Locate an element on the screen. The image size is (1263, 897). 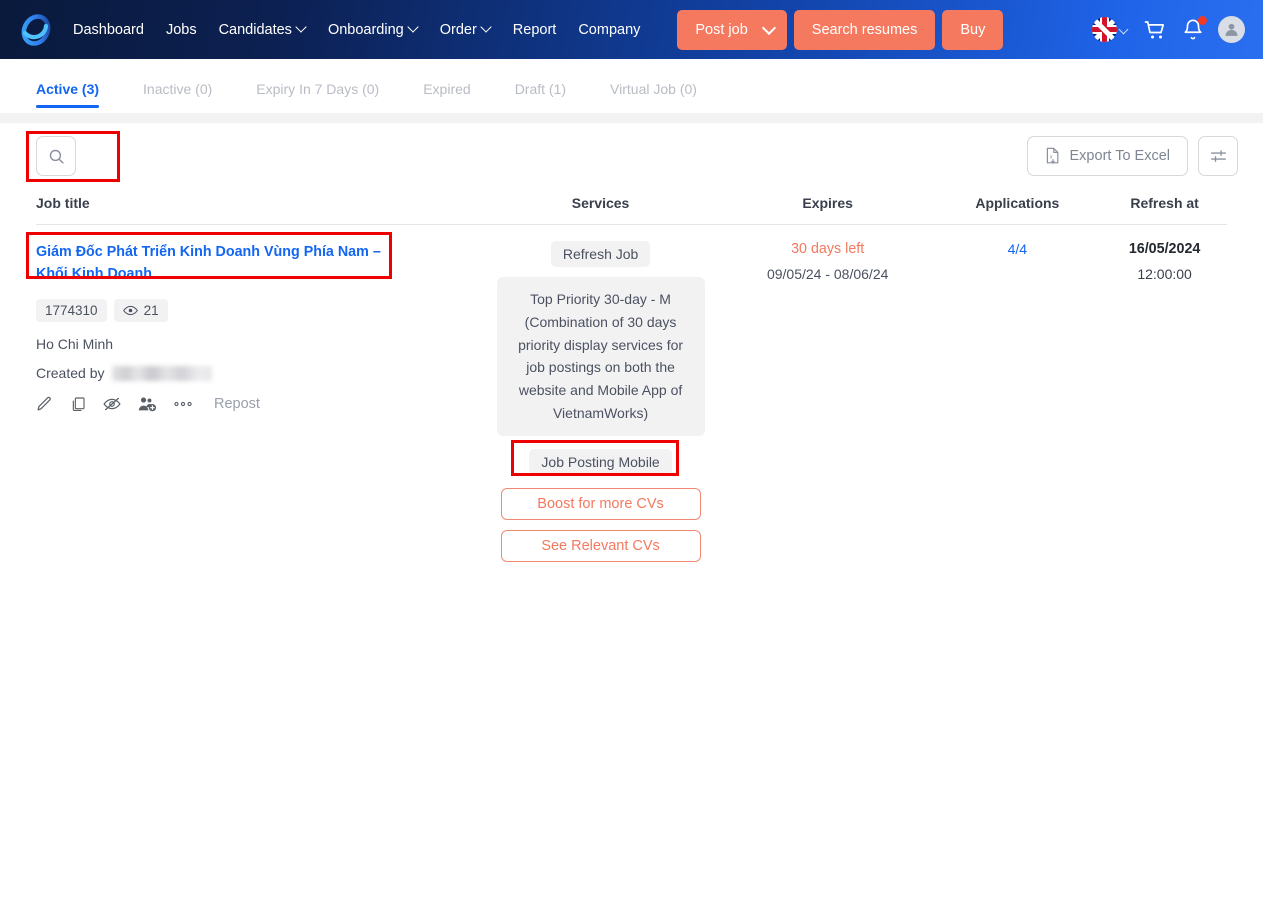
vietnamworks-ring-logo-icon is located at coordinates (36, 29).